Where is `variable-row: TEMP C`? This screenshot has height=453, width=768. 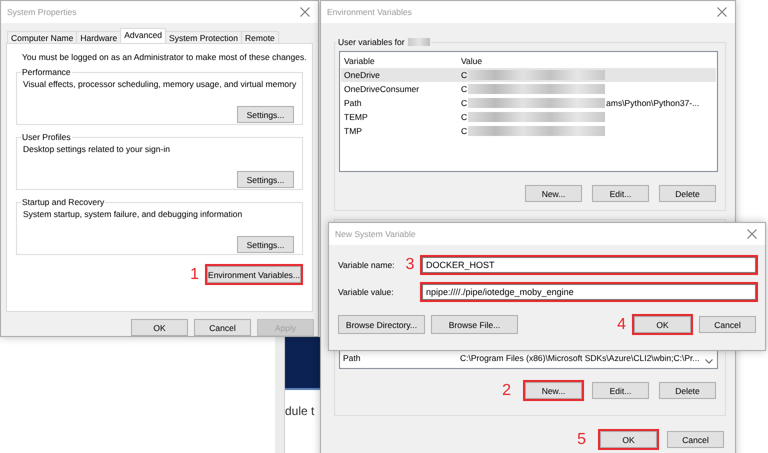
variable-row: TEMP C is located at coordinates (528, 117).